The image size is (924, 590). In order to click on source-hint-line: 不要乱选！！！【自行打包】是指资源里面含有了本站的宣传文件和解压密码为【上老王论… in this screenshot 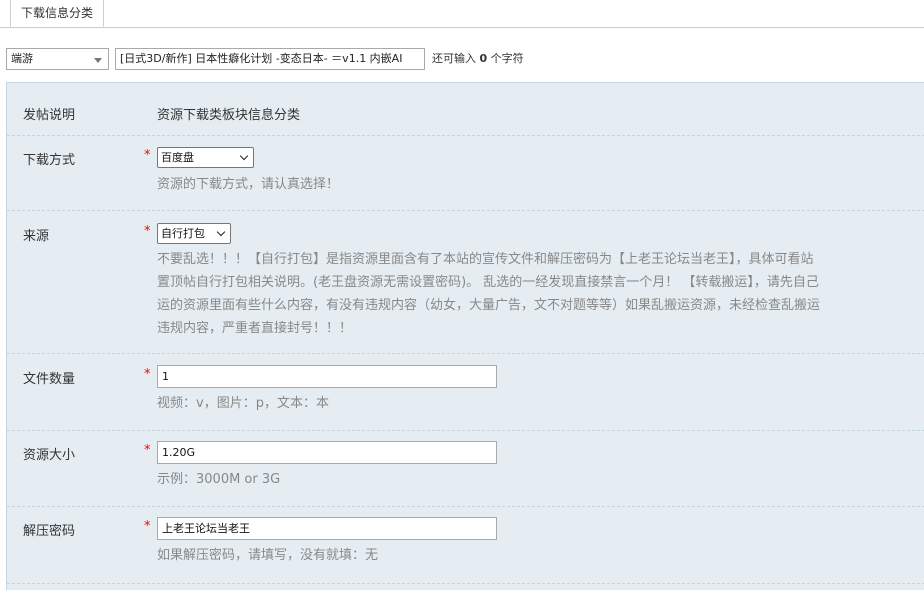, I will do `click(485, 259)`.